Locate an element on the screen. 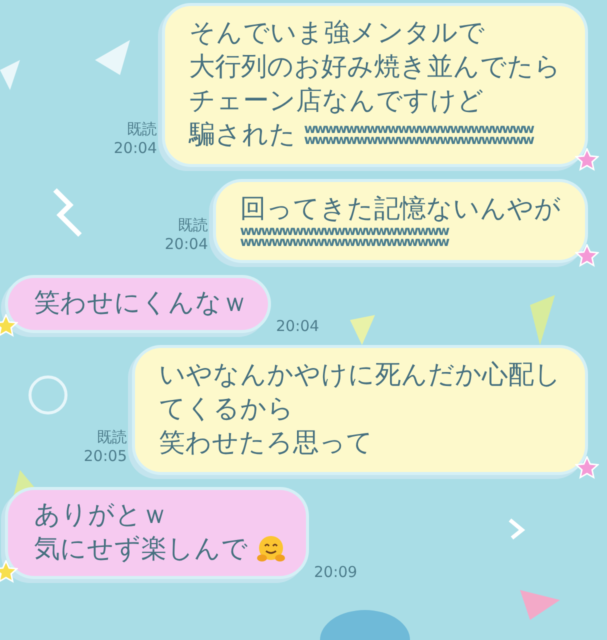  message-text: いやなんかやけに死んだか心配し is located at coordinates (360, 375).